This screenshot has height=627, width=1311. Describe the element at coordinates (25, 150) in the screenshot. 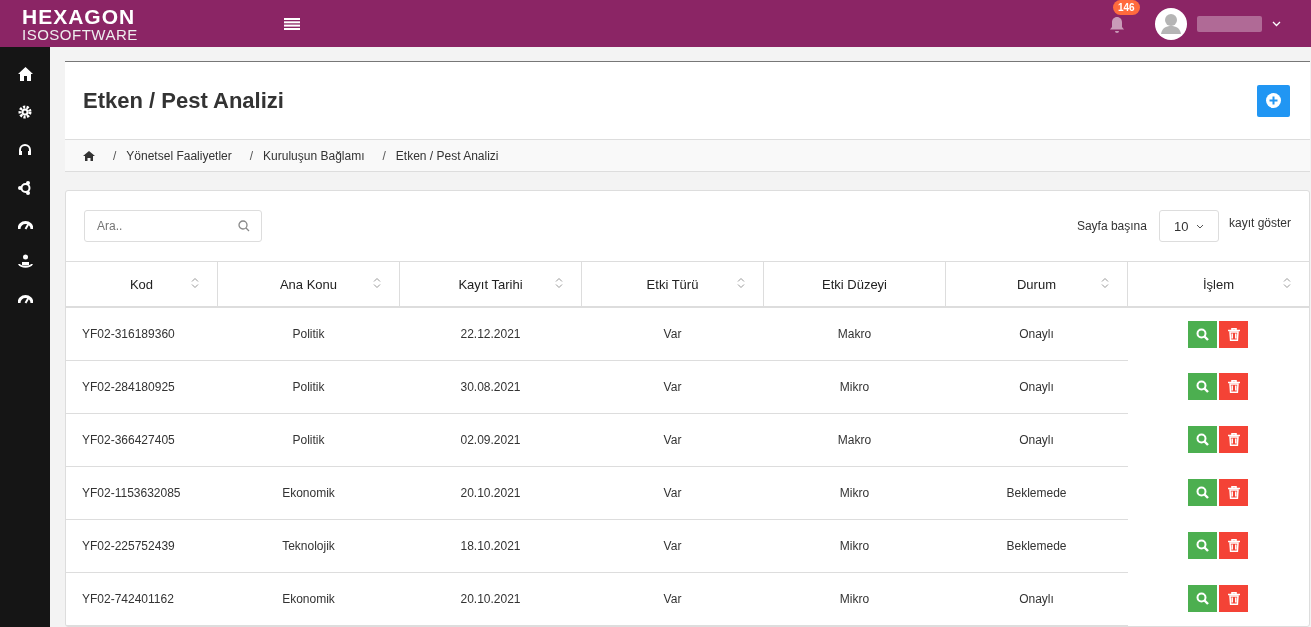

I see `headset-icon` at that location.